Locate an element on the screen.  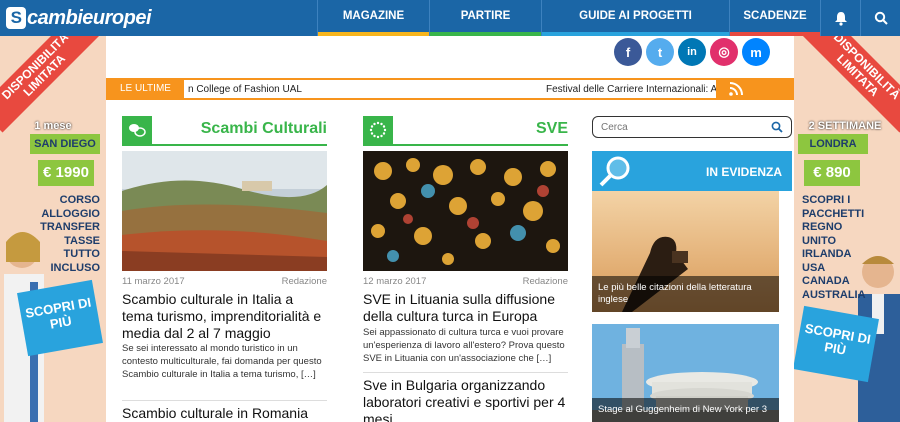
article-date: 12 marzo 2017 is located at coordinates (395, 281).